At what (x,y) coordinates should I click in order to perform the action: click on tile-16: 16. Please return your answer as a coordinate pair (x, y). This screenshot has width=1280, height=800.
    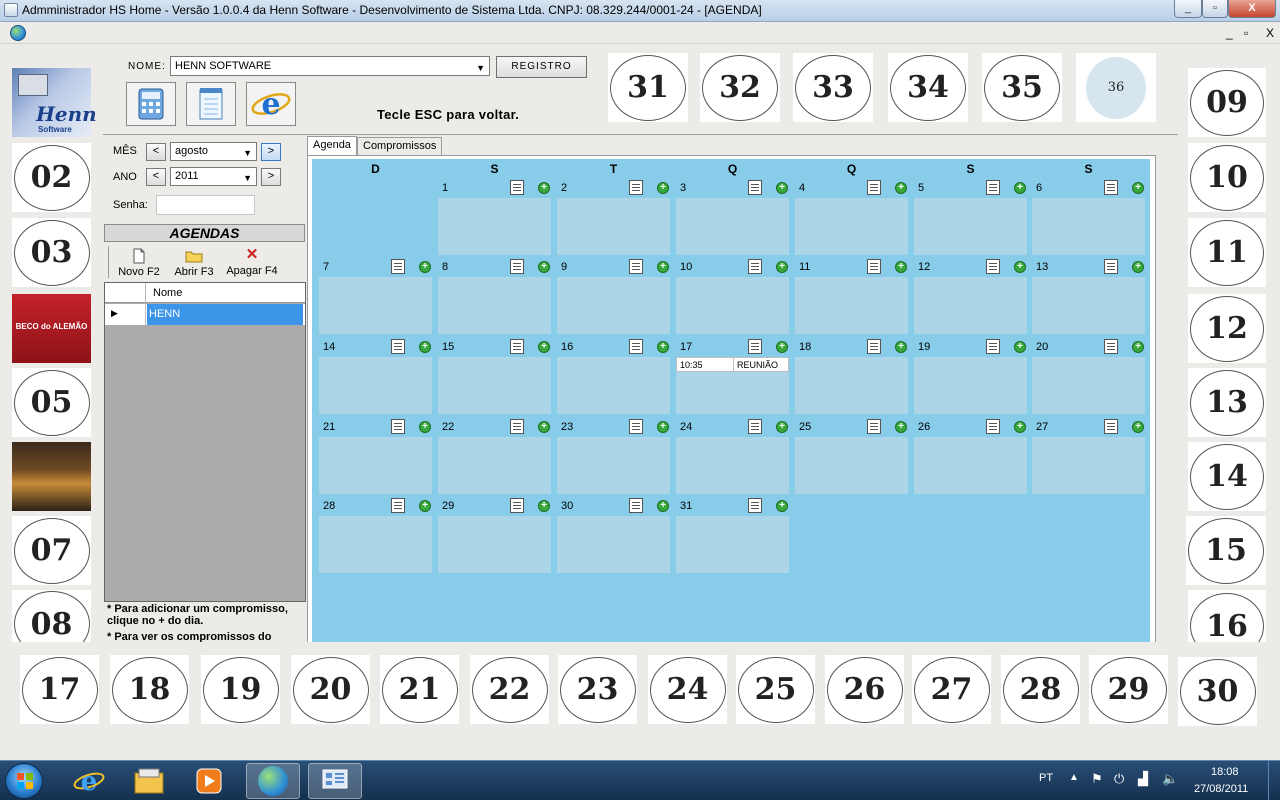
    Looking at the image, I should click on (1227, 616).